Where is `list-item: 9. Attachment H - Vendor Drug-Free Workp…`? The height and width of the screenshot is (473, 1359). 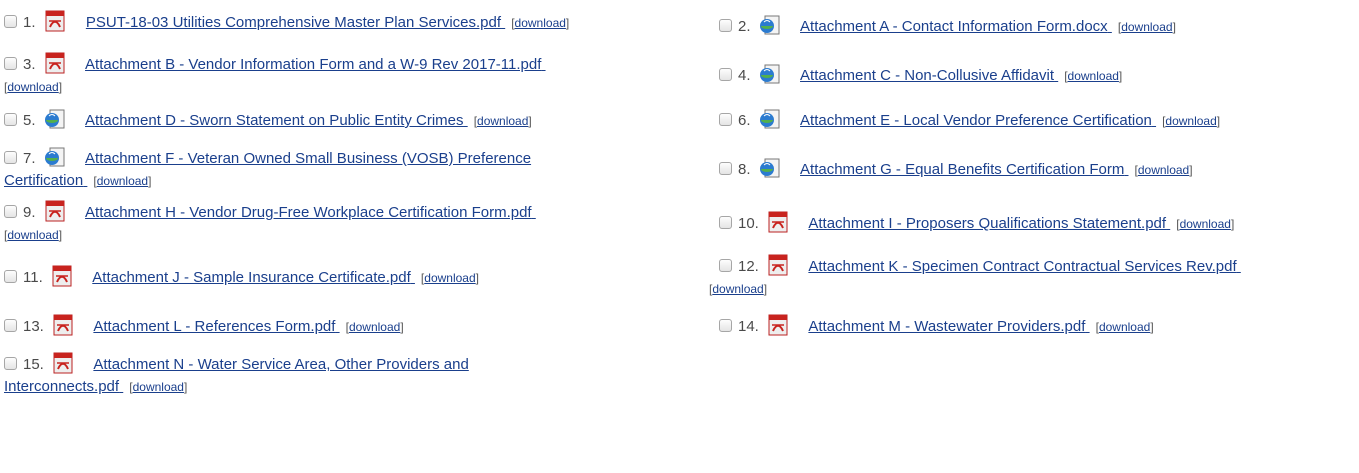
list-item: 9. Attachment H - Vendor Drug-Free Workp… is located at coordinates (352, 223).